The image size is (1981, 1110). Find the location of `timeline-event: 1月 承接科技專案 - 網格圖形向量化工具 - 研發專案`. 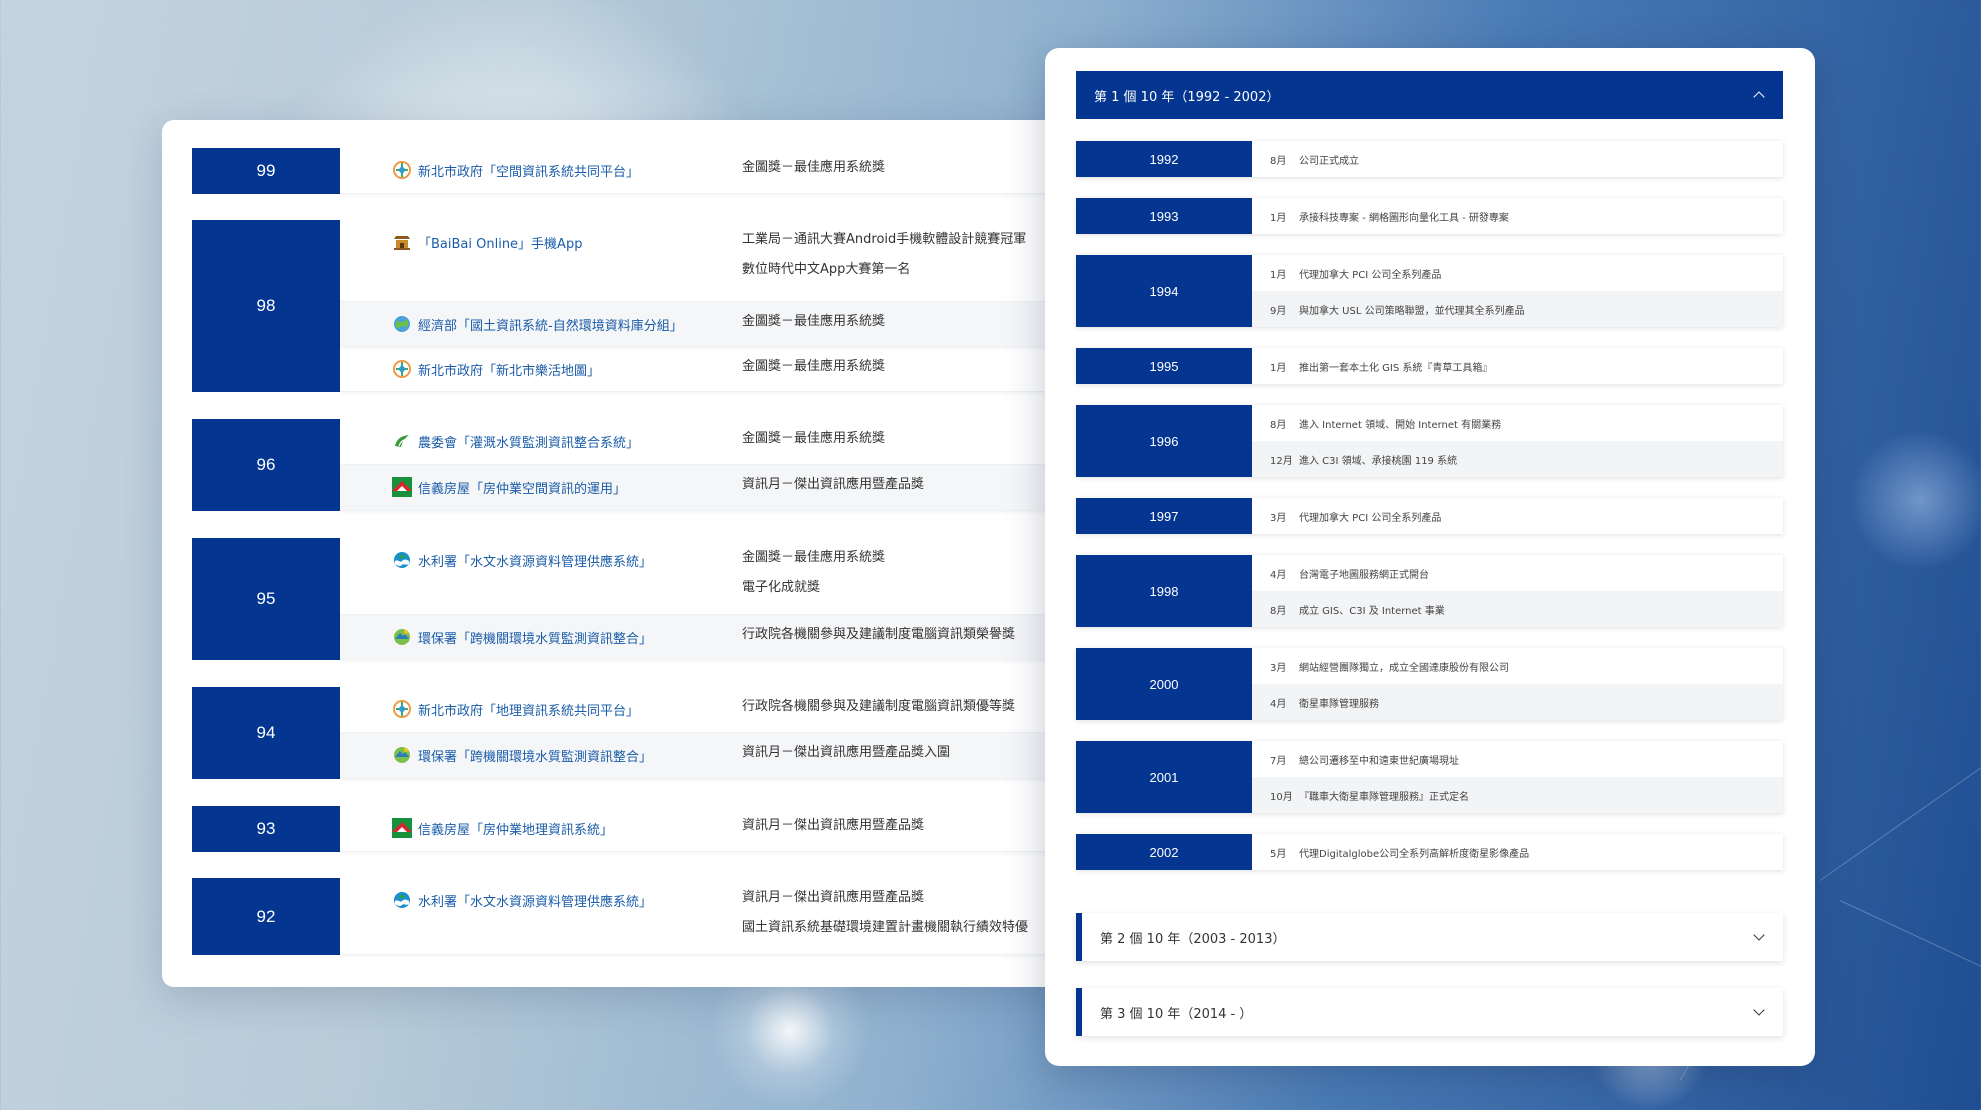

timeline-event: 1月 承接科技專案 - 網格圖形向量化工具 - 研發專案 is located at coordinates (1517, 216).